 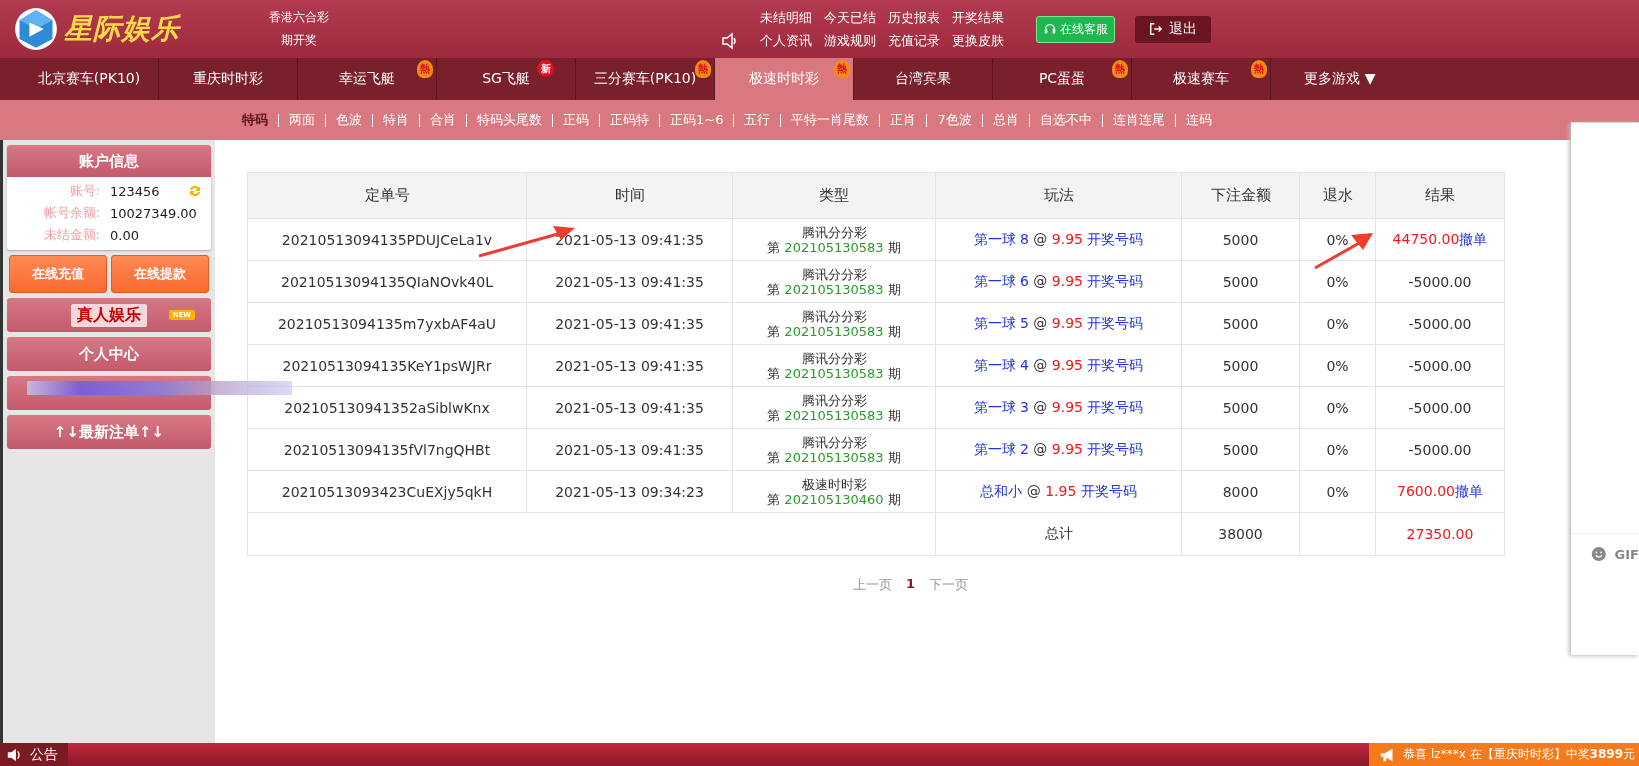 What do you see at coordinates (44, 754) in the screenshot?
I see `notice-label: 公告` at bounding box center [44, 754].